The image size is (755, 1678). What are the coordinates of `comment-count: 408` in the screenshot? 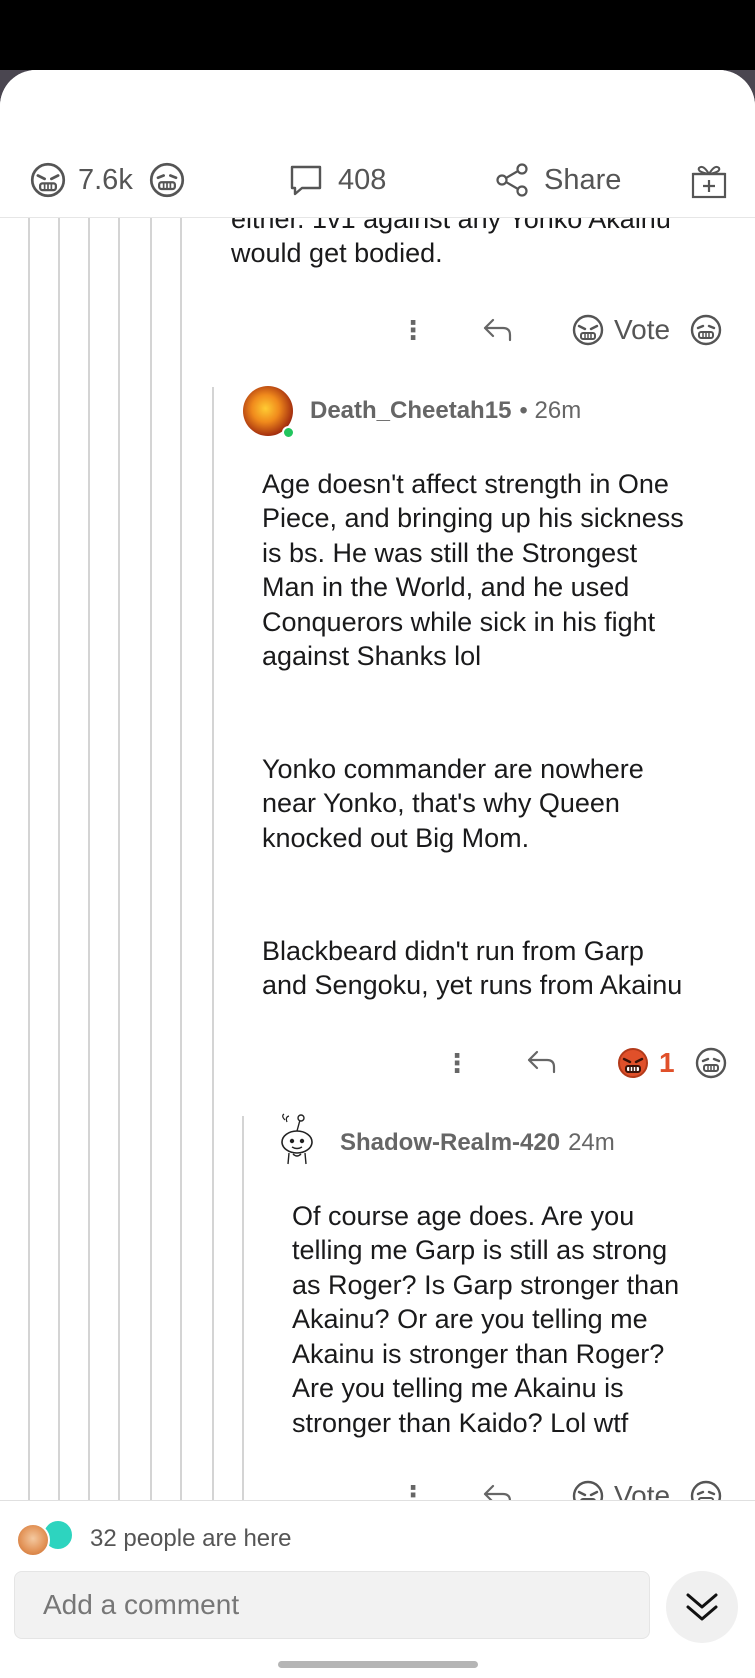 It's located at (362, 179).